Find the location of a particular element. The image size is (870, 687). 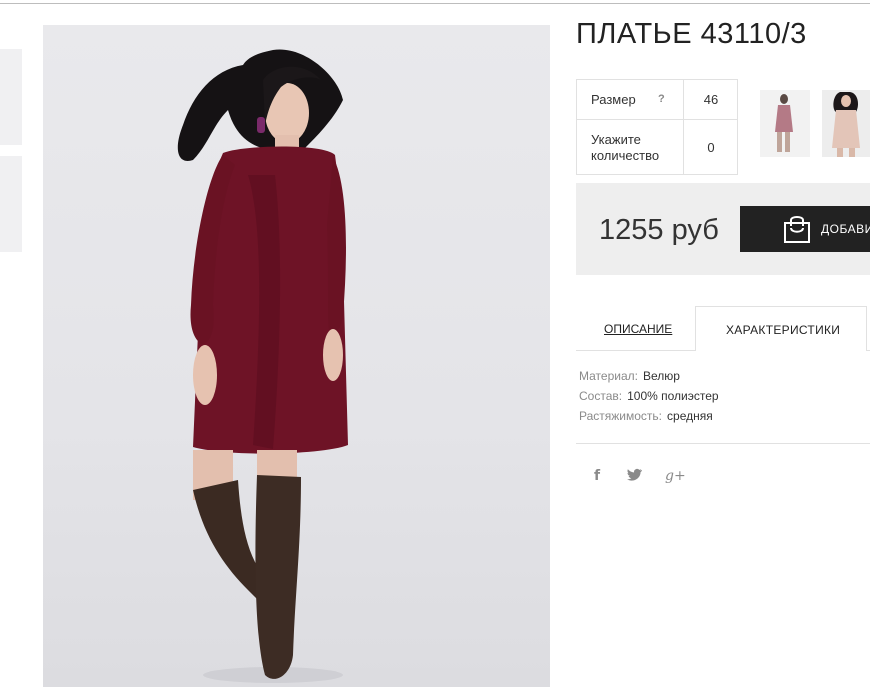

size-label-cell: Размер ? is located at coordinates (630, 99).